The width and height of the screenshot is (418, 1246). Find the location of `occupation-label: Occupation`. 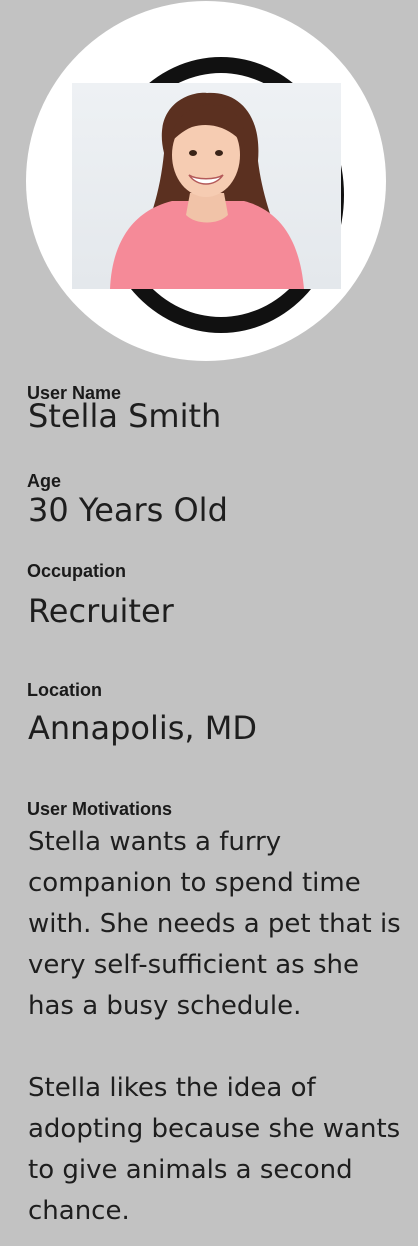

occupation-label: Occupation is located at coordinates (77, 571).